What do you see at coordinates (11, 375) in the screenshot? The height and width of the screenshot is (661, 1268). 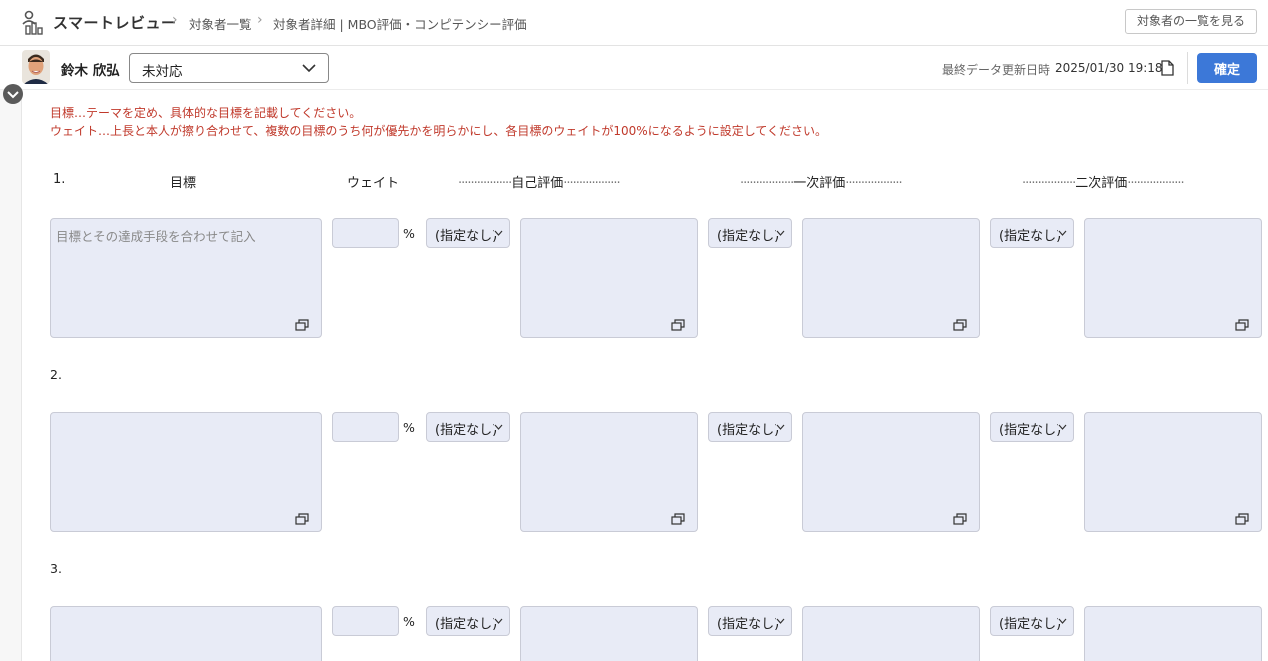 I see `left-gutter` at bounding box center [11, 375].